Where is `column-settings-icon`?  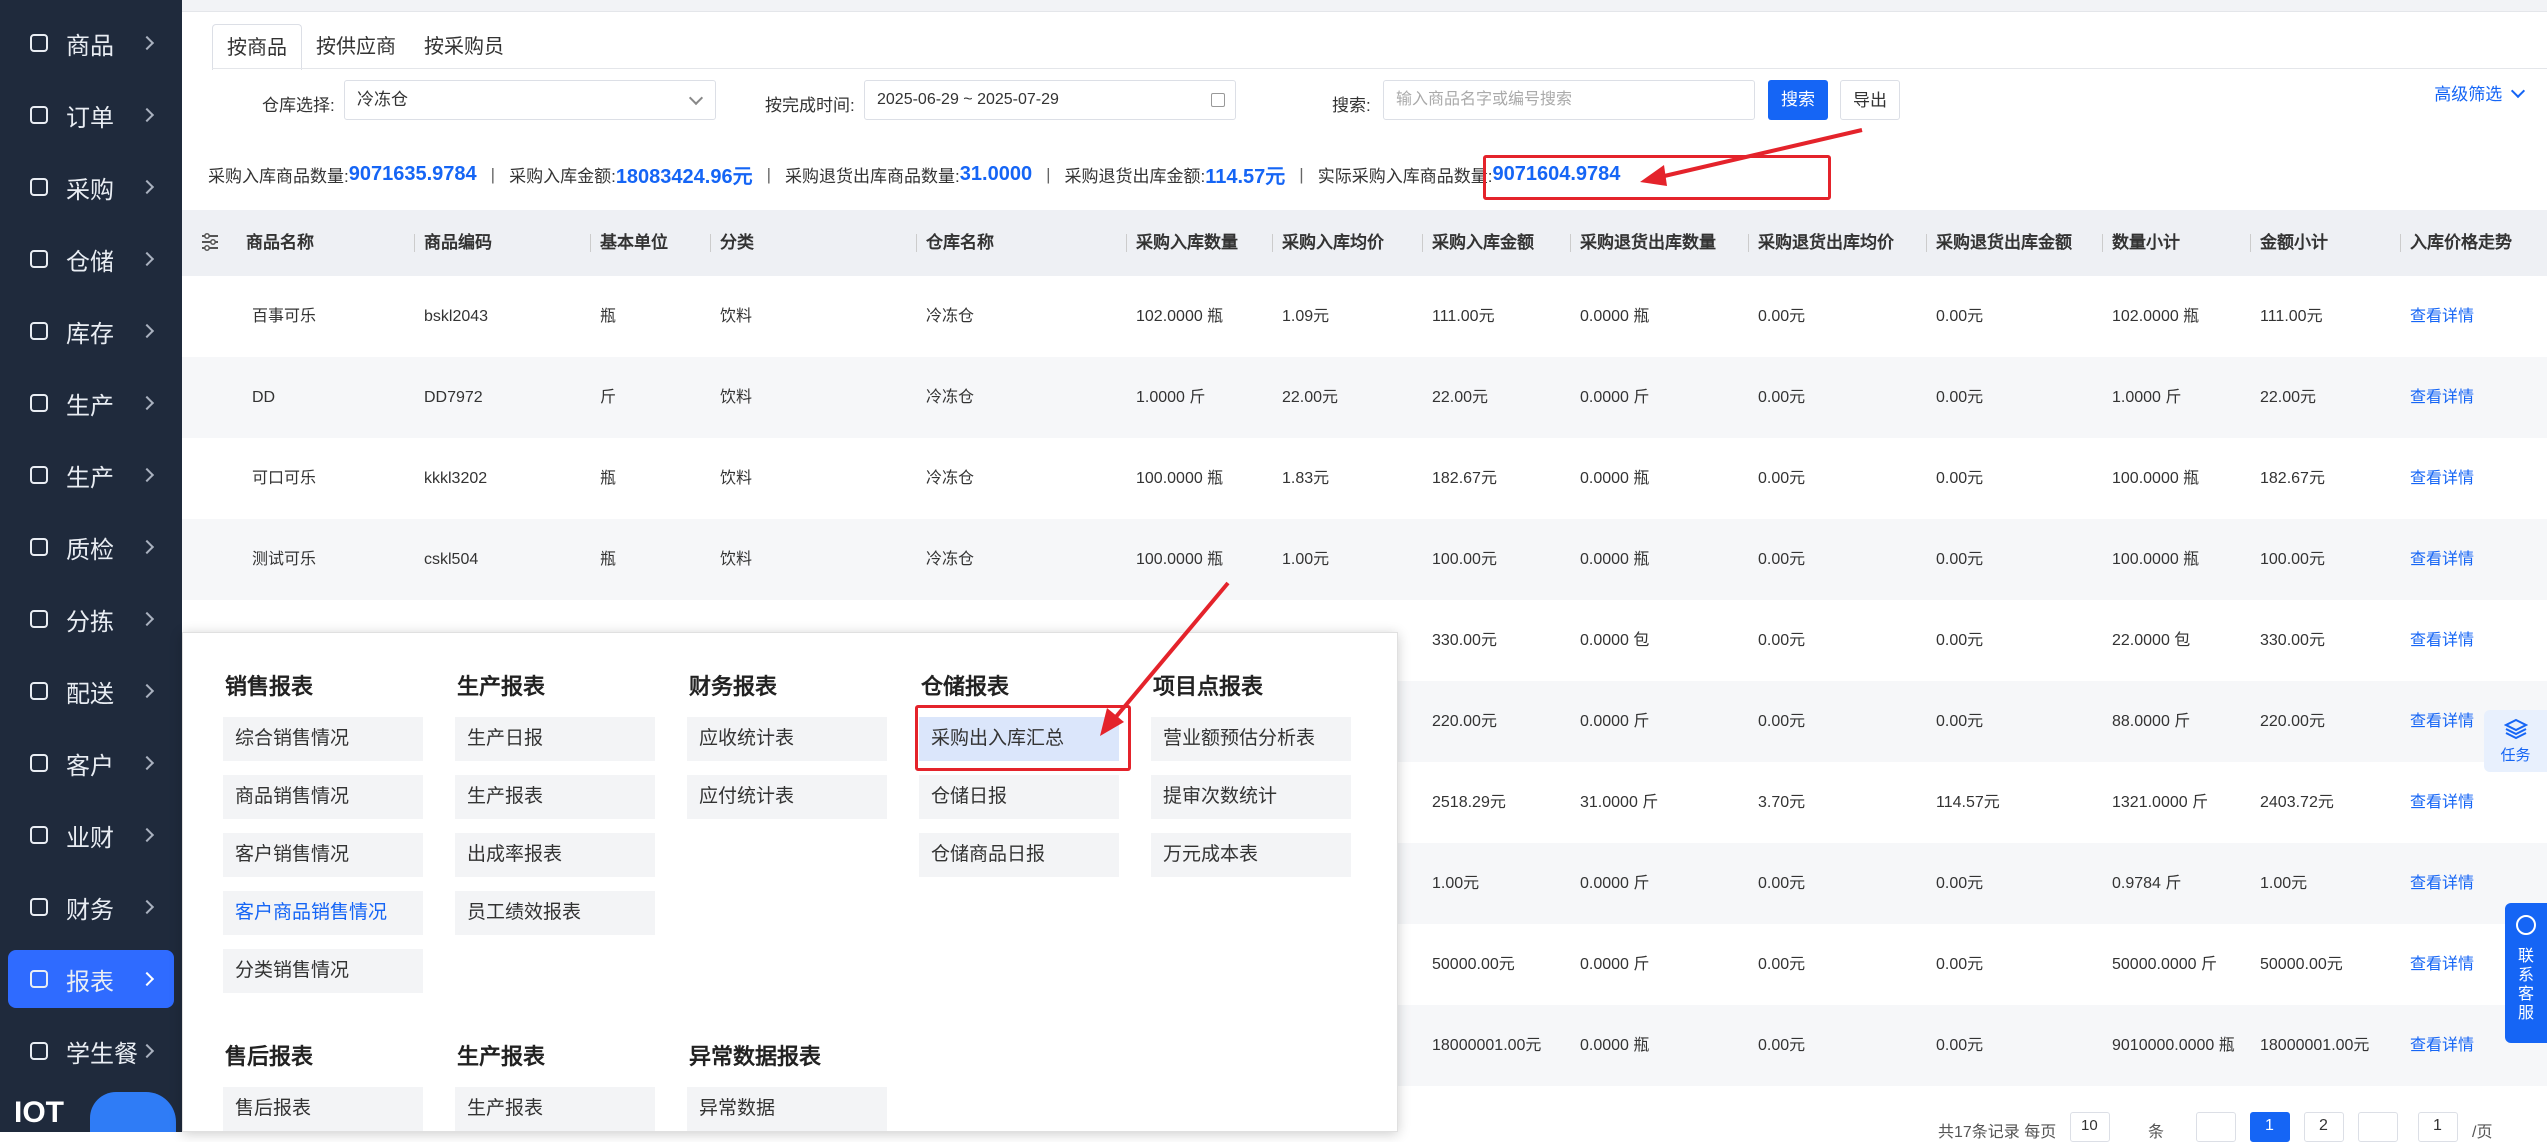
column-settings-icon is located at coordinates (210, 242).